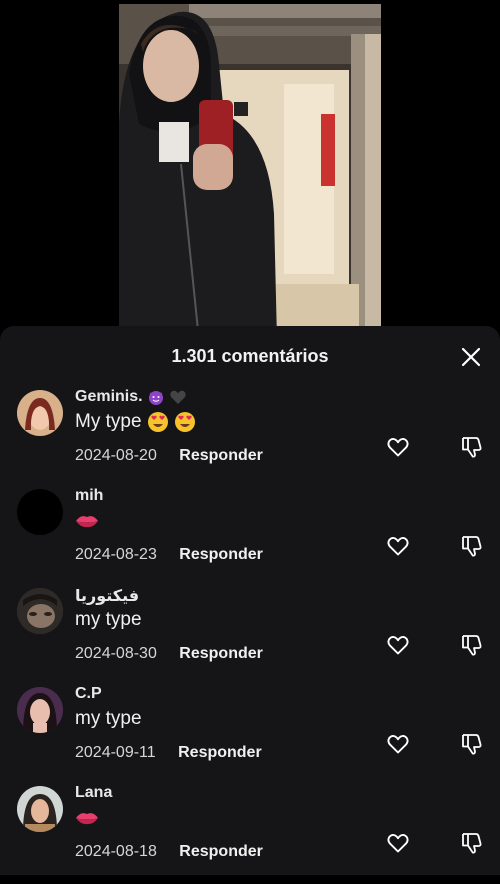 The height and width of the screenshot is (884, 500). Describe the element at coordinates (107, 596) in the screenshot. I see `comment-username: فيكتوريا` at that location.